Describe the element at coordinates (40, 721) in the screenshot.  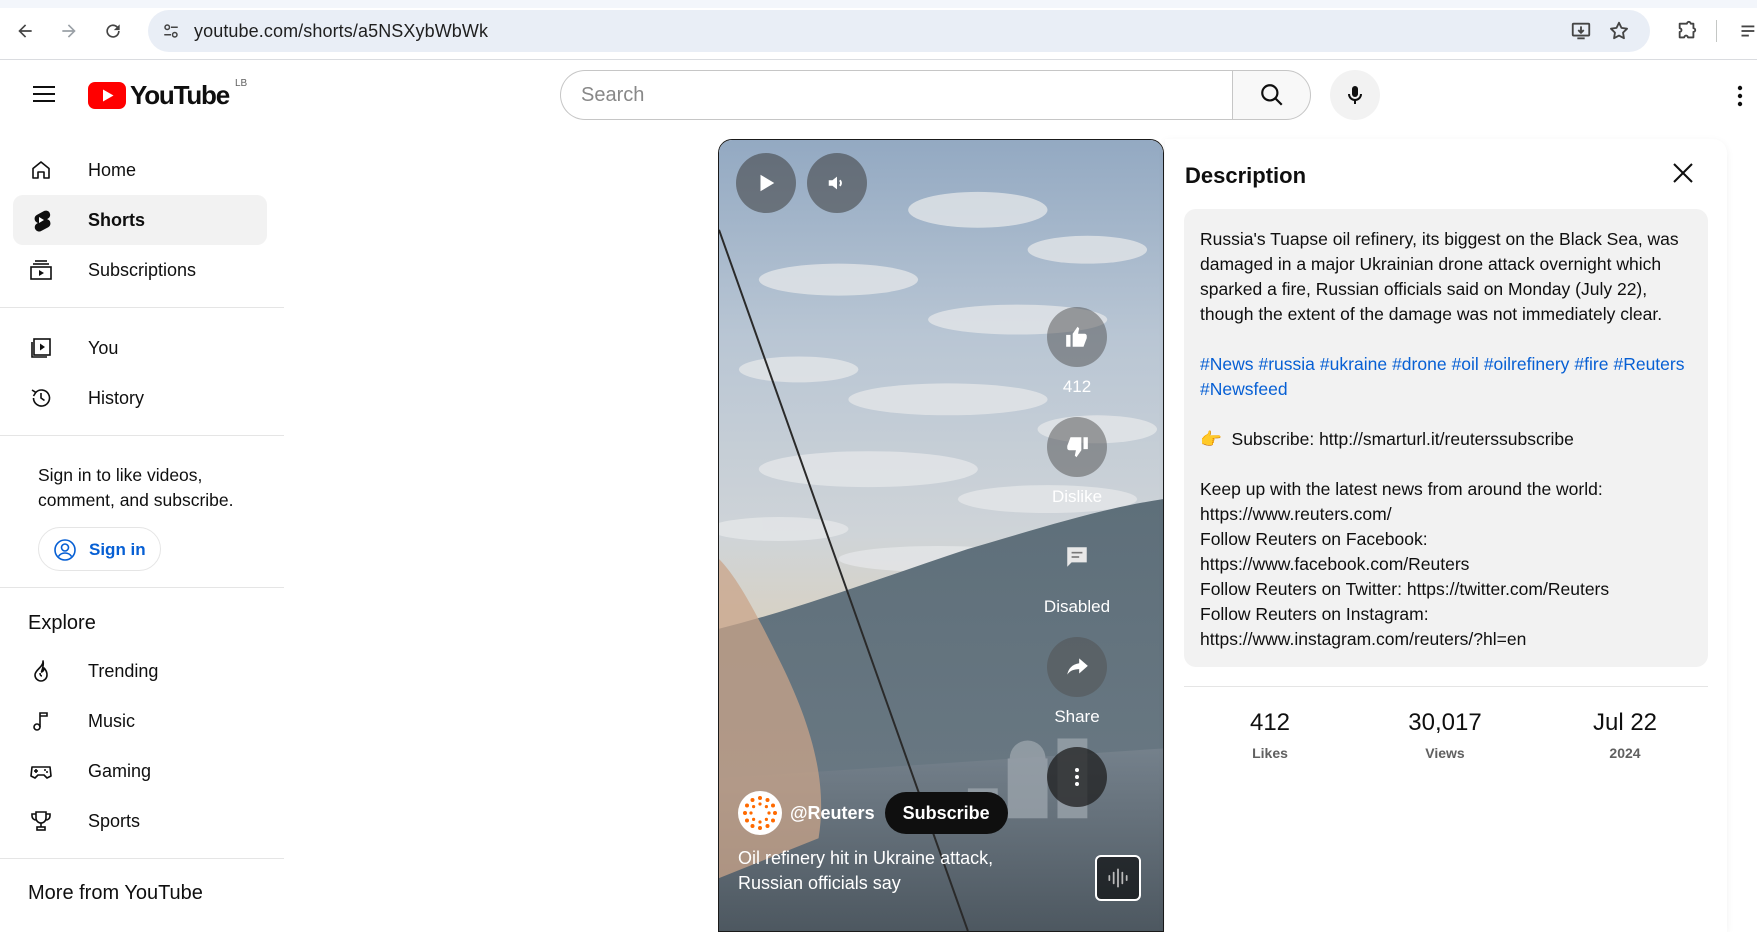
I see `music-icon` at that location.